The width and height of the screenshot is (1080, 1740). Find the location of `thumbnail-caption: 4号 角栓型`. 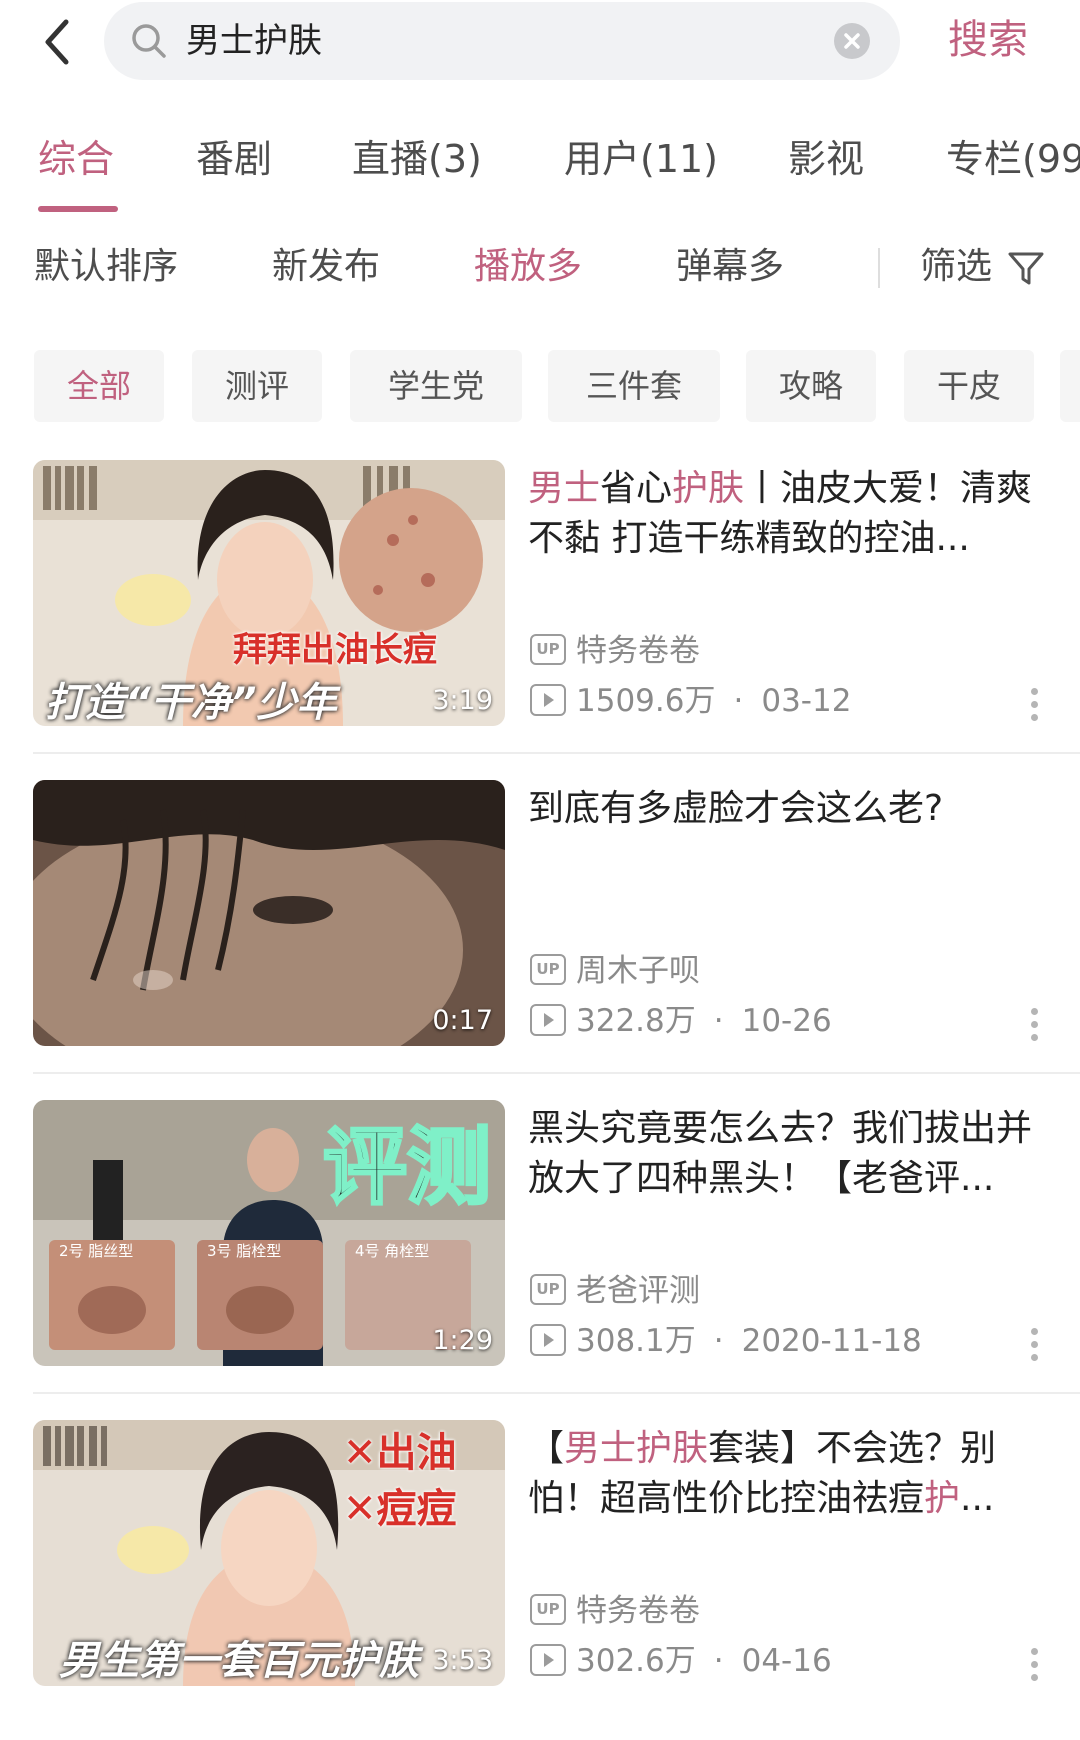

thumbnail-caption: 4号 角栓型 is located at coordinates (392, 1251).